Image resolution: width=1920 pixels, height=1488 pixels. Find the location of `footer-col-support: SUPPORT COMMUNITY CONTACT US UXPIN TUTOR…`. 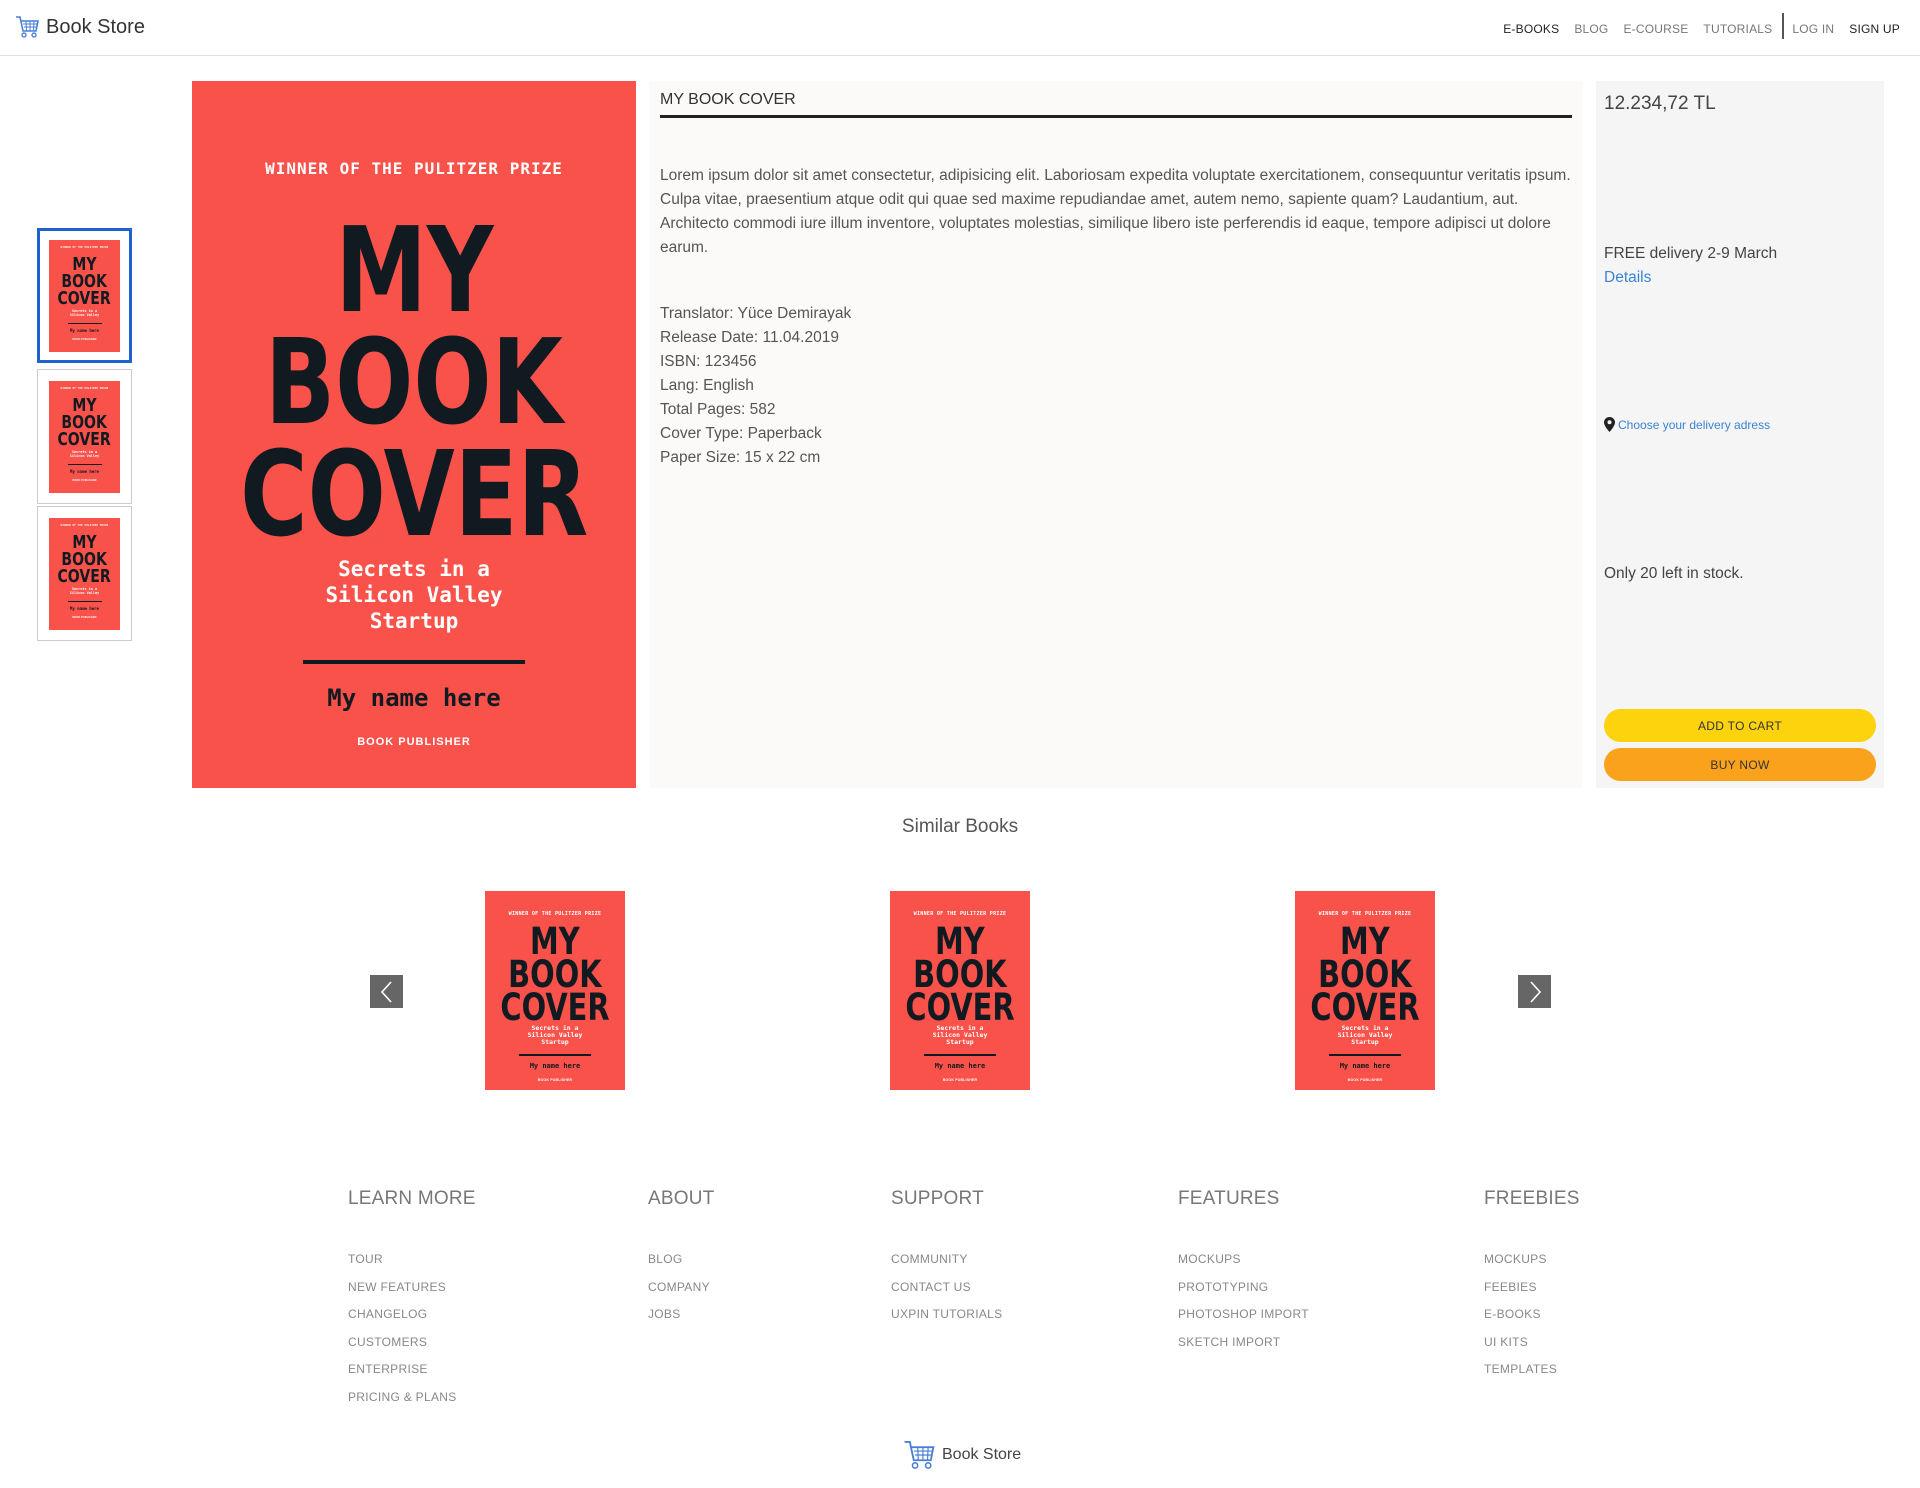

footer-col-support: SUPPORT COMMUNITY CONTACT US UXPIN TUTOR… is located at coordinates (946, 1258).